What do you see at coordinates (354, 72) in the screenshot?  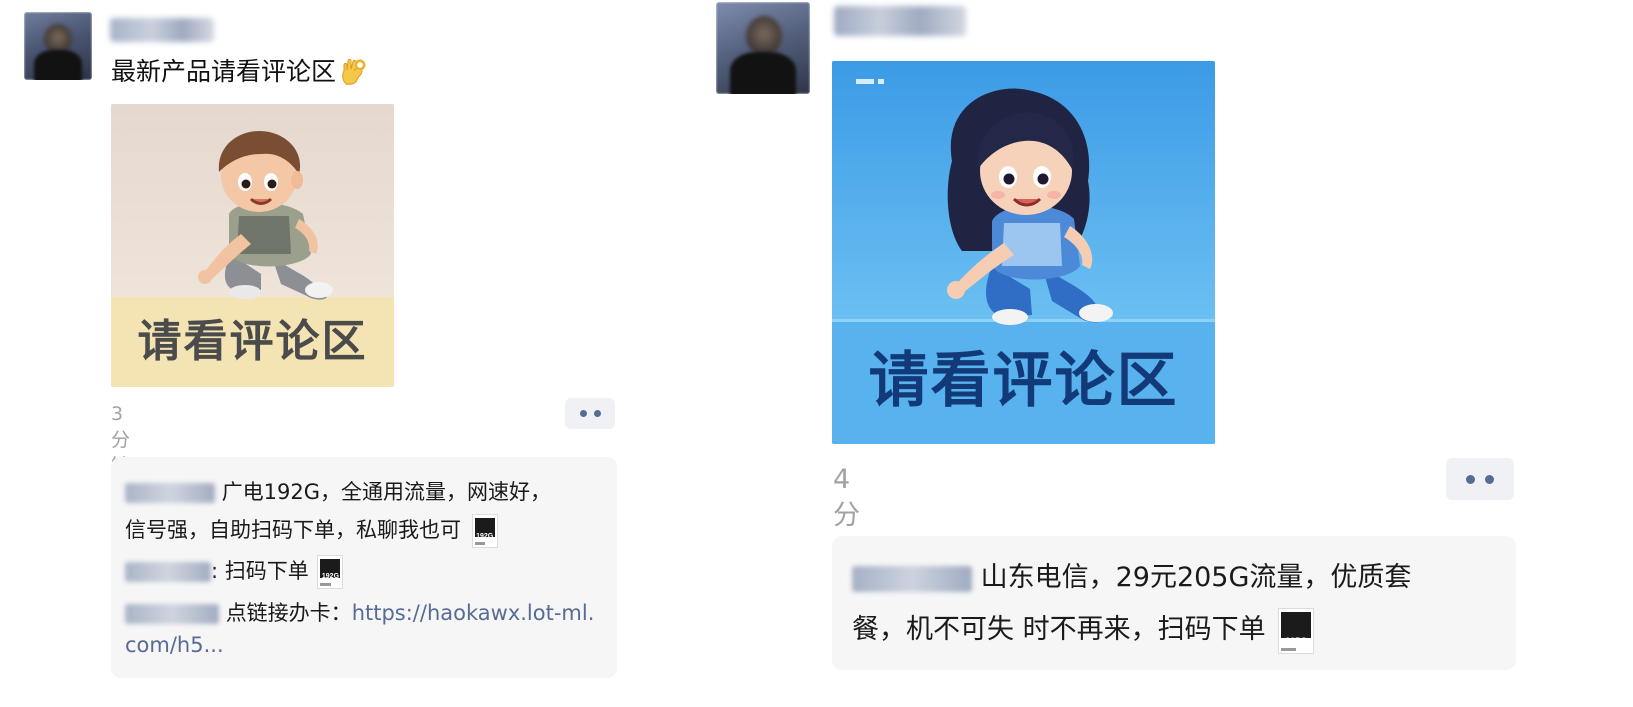 I see `ok-hand-icon` at bounding box center [354, 72].